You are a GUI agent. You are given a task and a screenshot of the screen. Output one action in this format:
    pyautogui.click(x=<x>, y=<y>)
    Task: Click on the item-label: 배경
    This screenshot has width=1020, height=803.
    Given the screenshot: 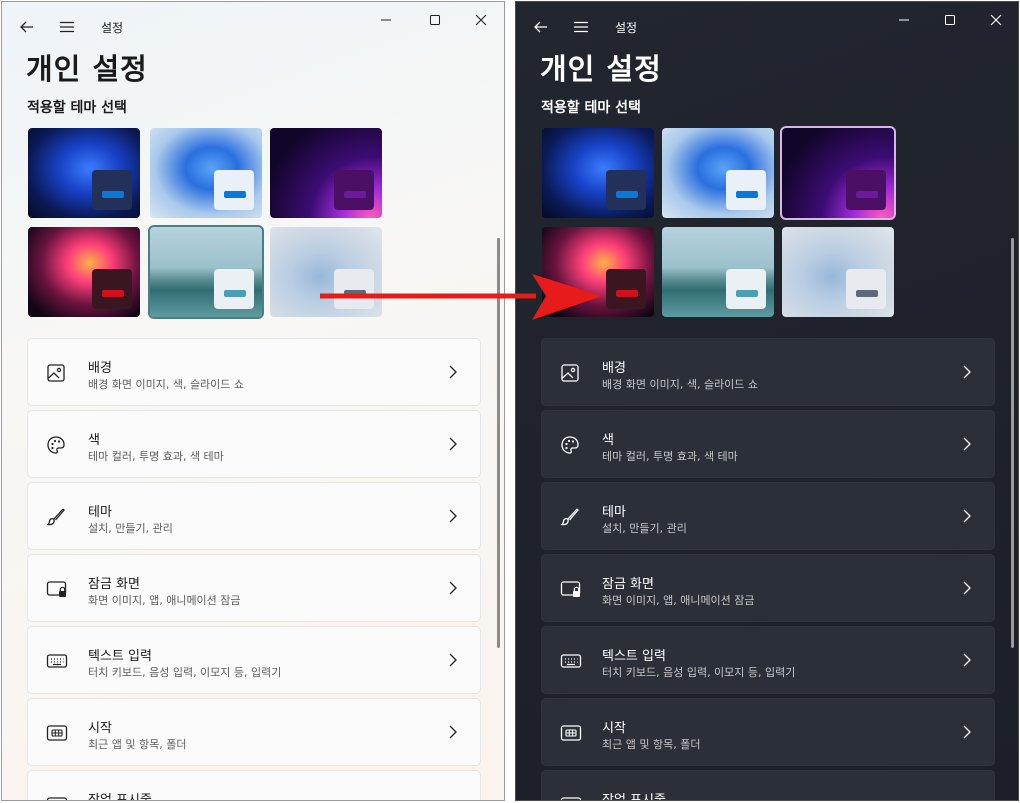 What is the action you would take?
    pyautogui.click(x=100, y=368)
    